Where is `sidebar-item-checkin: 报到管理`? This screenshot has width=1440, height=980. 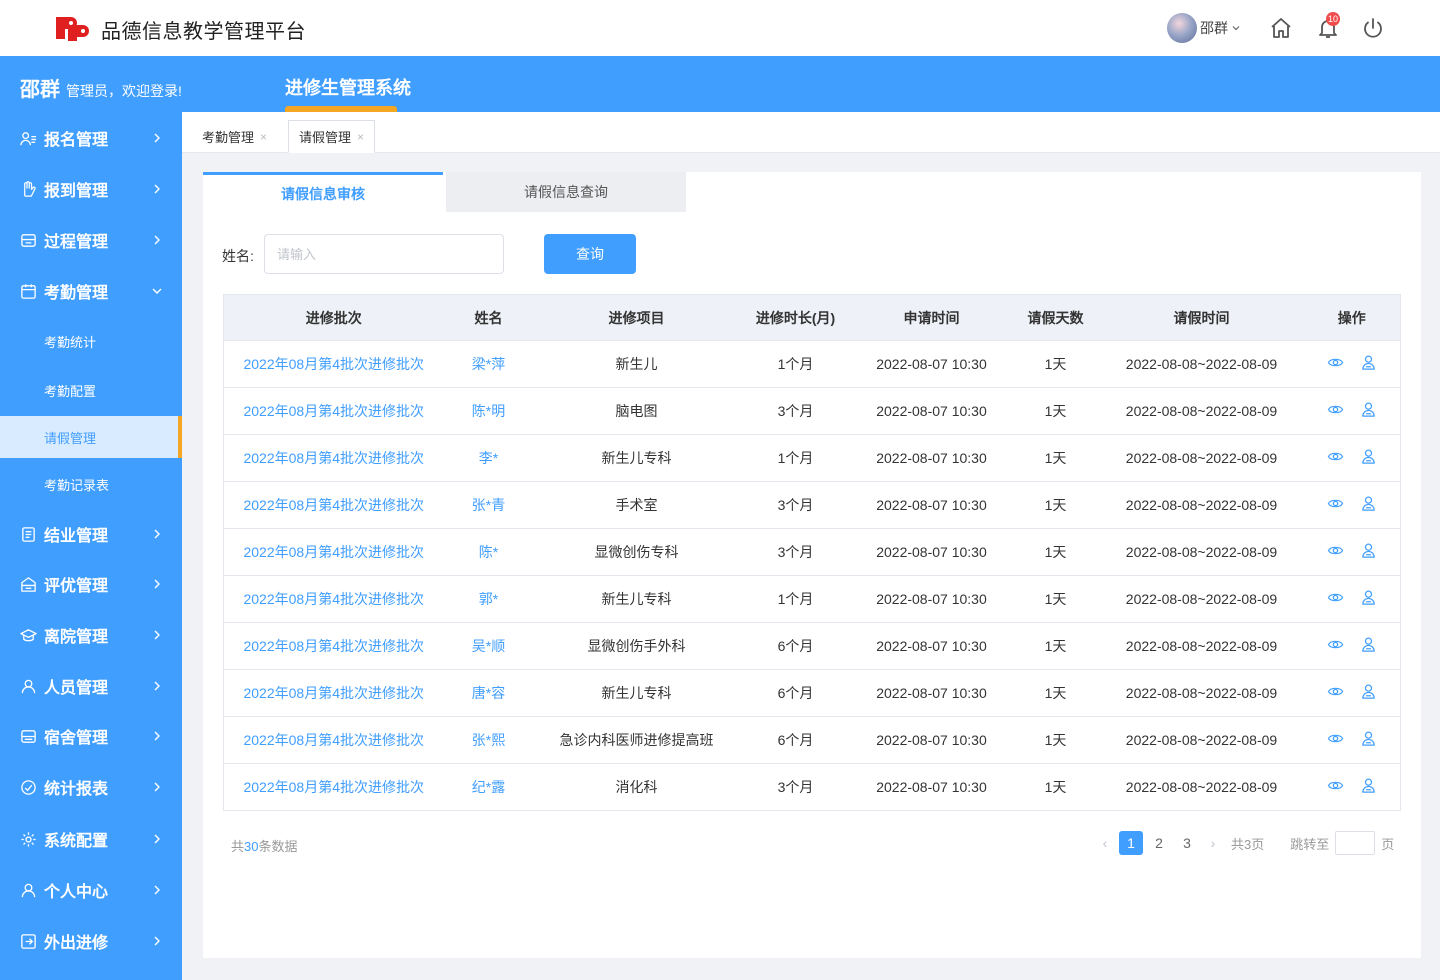 sidebar-item-checkin: 报到管理 is located at coordinates (91, 189).